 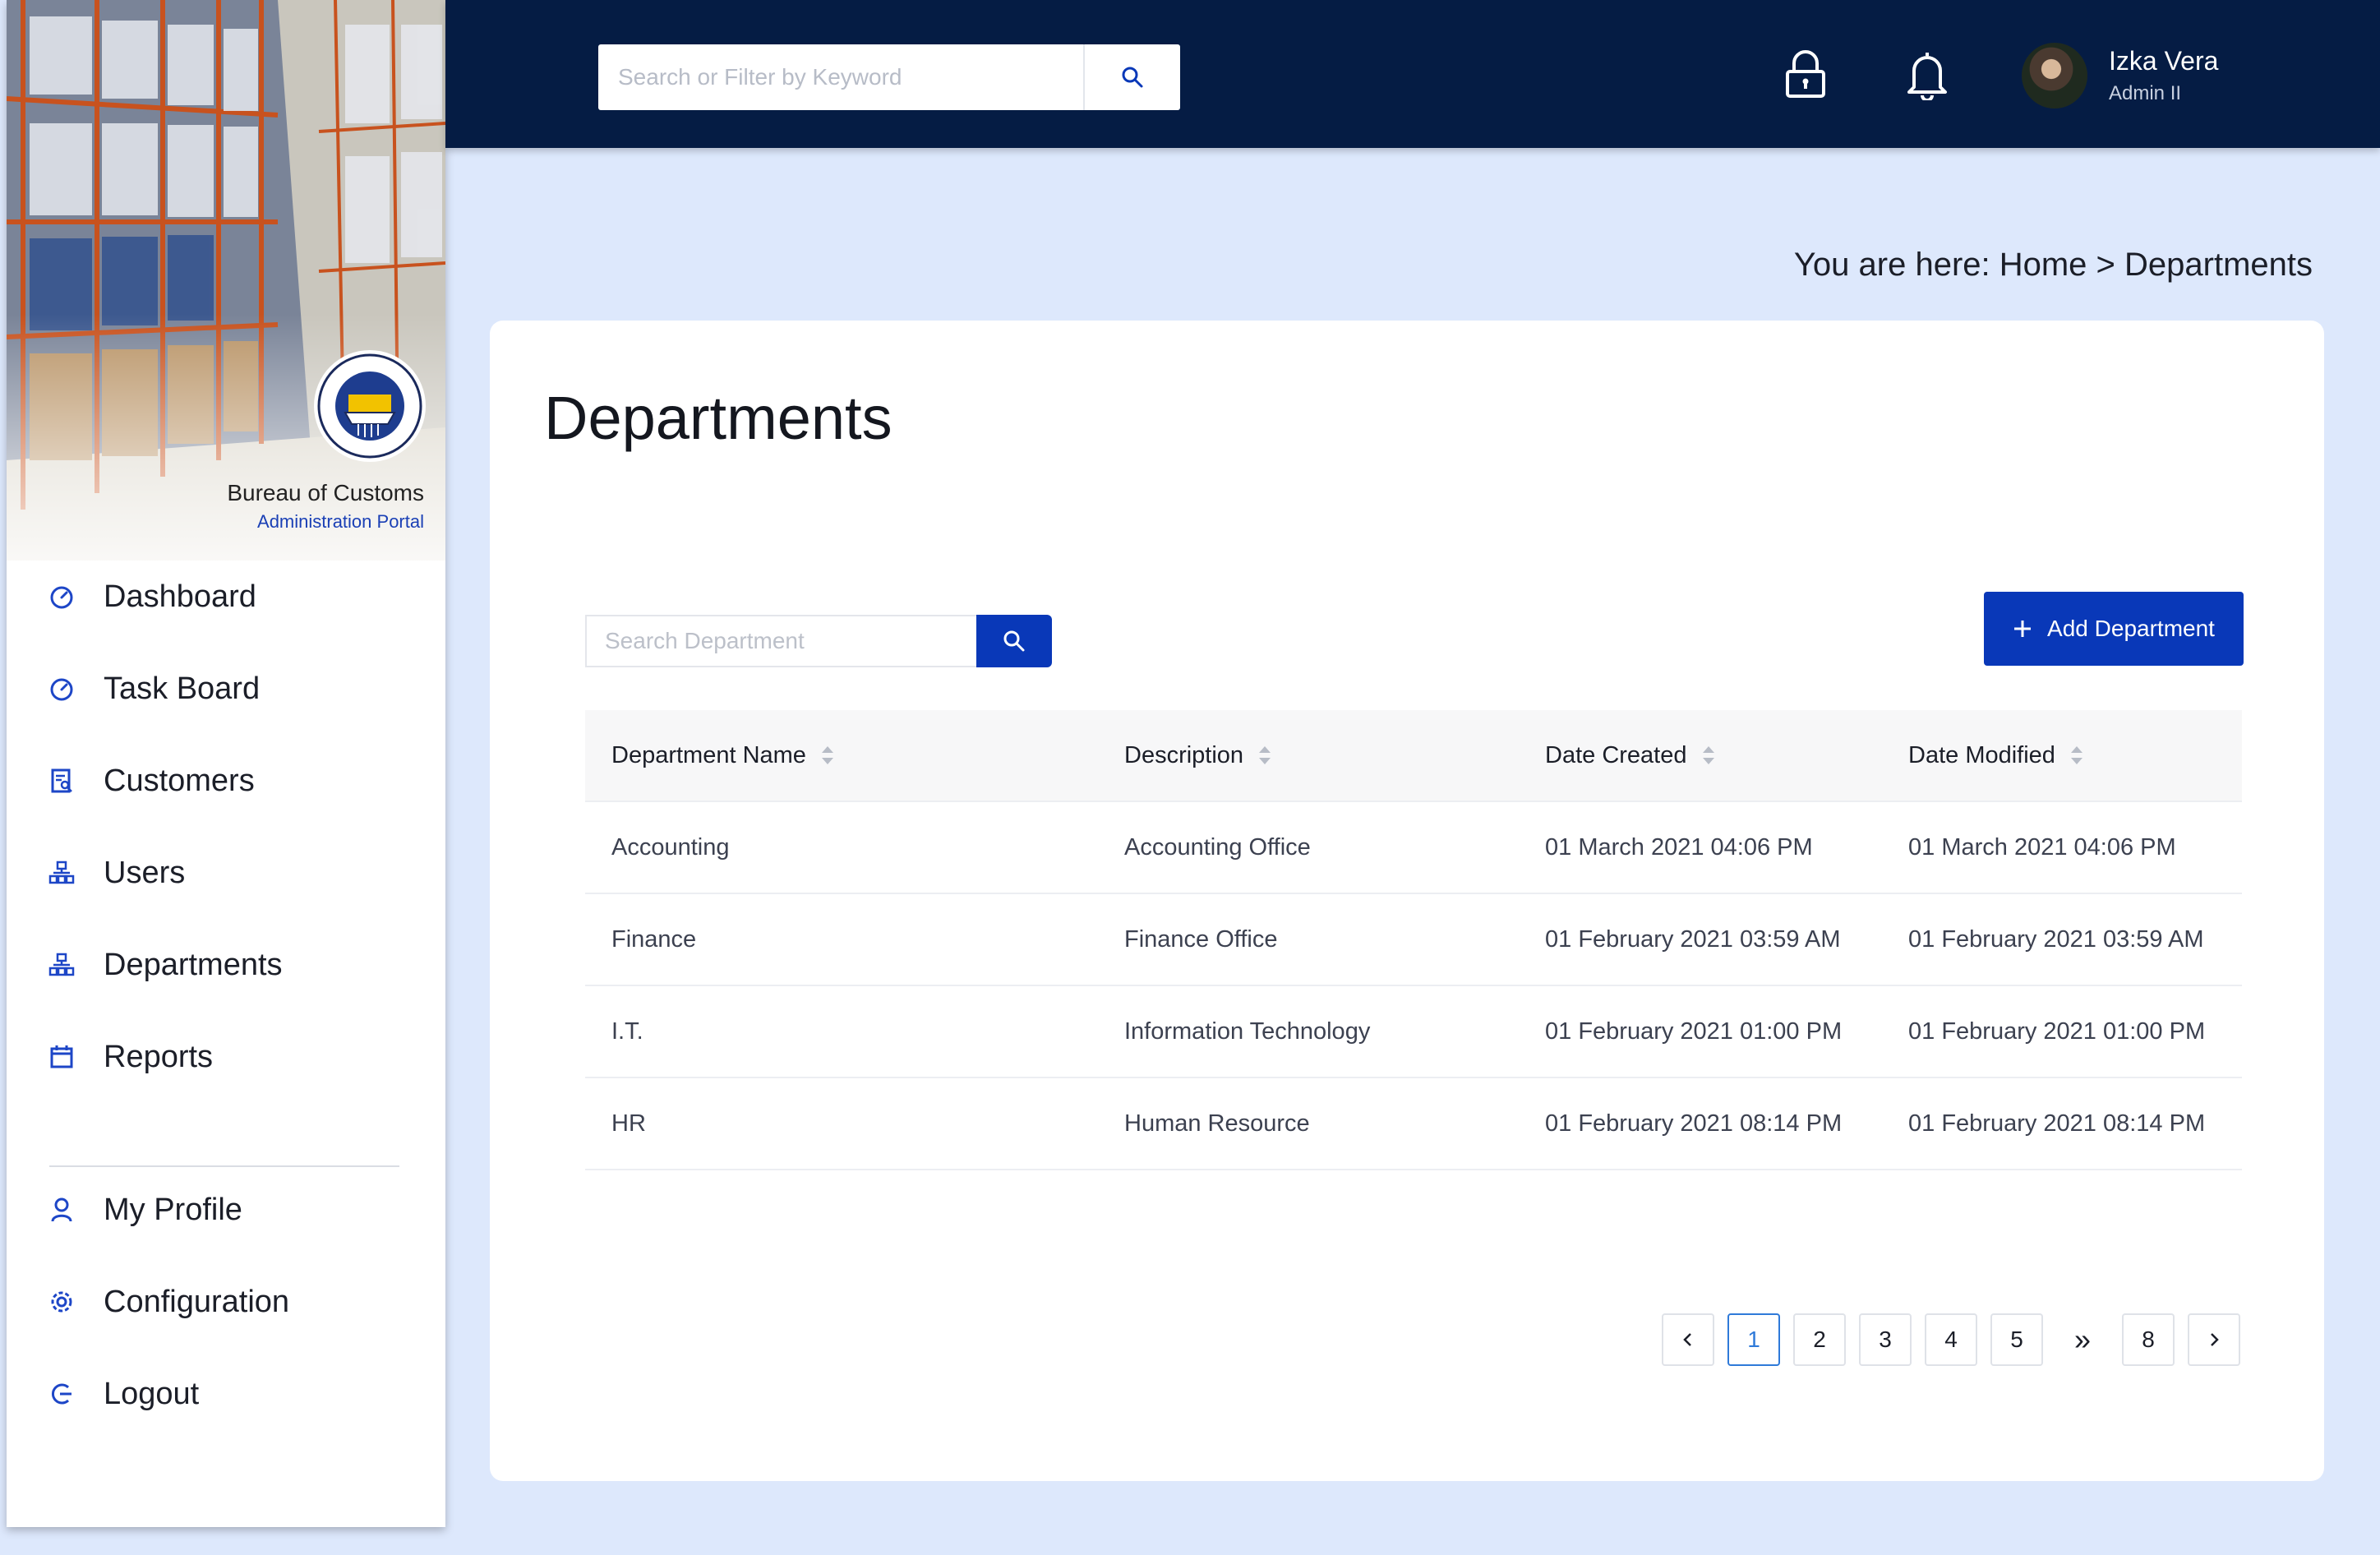 I want to click on cell-department-name: HR, so click(x=628, y=1123).